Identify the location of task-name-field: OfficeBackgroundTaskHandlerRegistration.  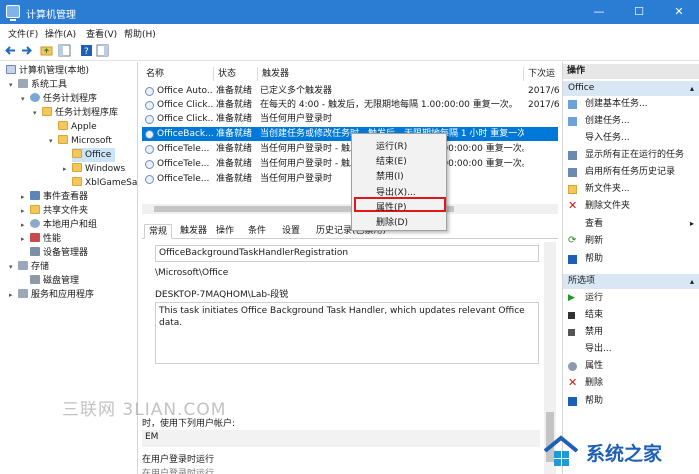
(347, 253).